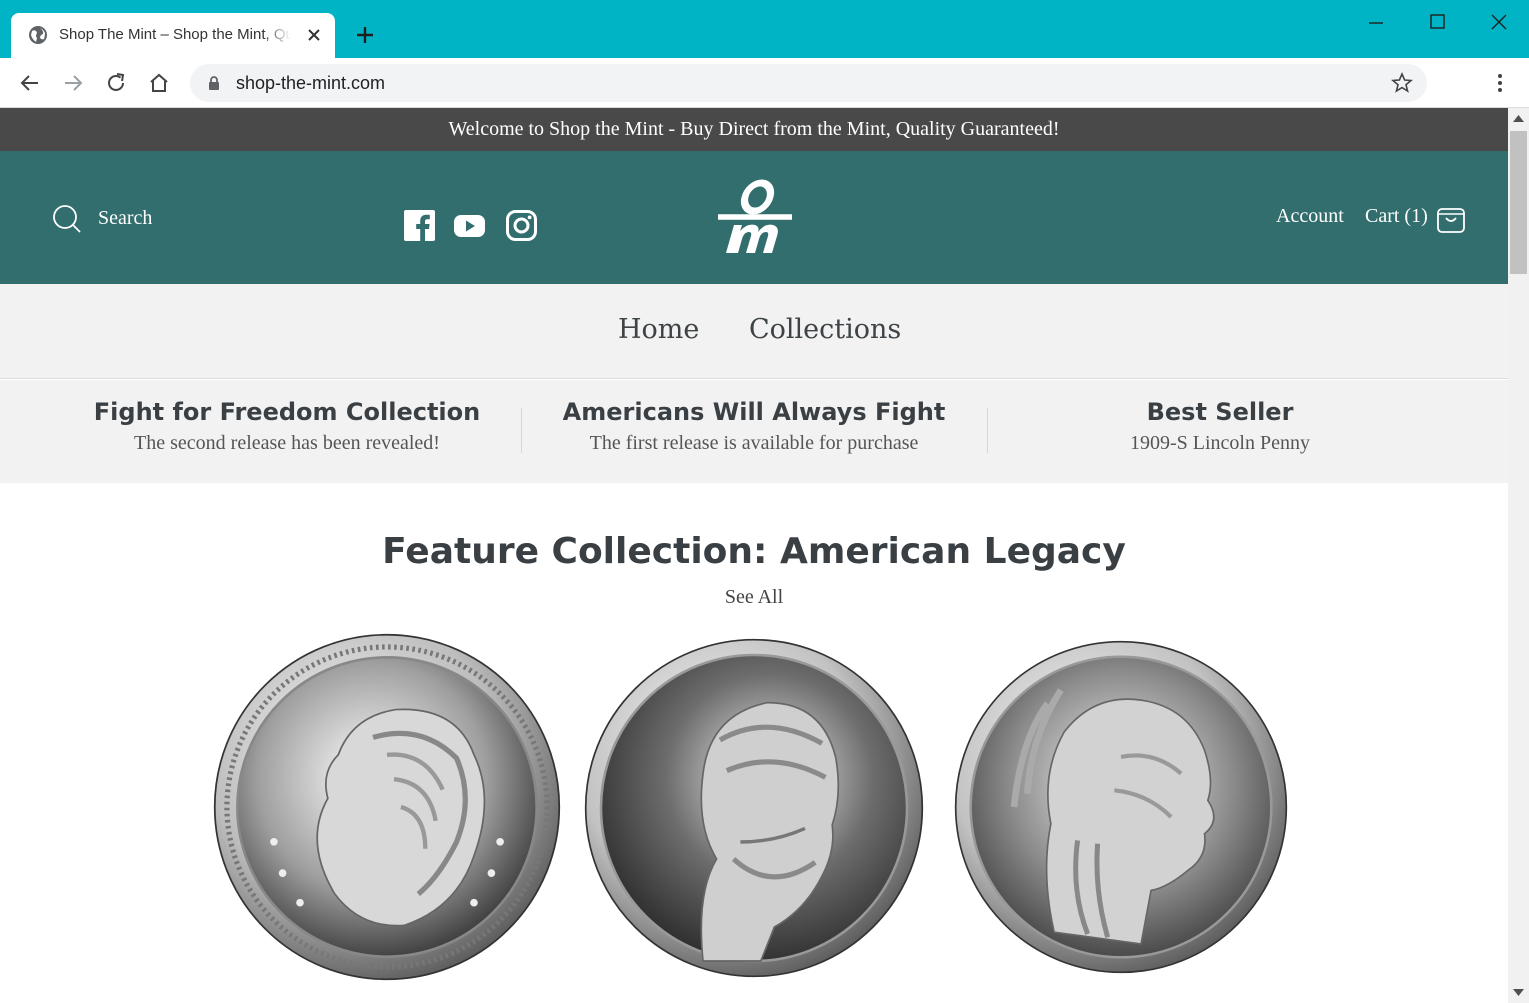 The width and height of the screenshot is (1529, 1003). I want to click on search-button: Search, so click(112, 219).